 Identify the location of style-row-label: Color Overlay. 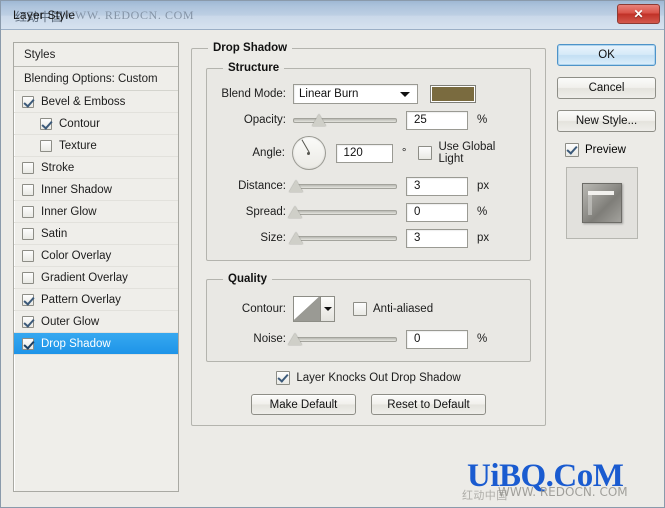
(76, 255).